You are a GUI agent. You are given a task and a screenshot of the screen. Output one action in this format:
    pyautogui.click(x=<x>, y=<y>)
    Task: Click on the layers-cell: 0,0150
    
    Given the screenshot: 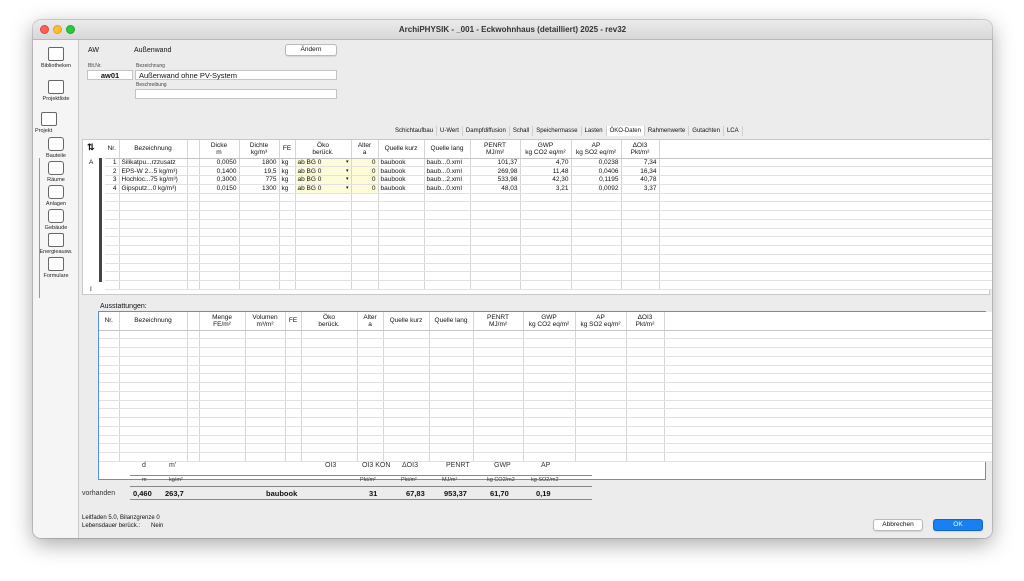 What is the action you would take?
    pyautogui.click(x=219, y=189)
    